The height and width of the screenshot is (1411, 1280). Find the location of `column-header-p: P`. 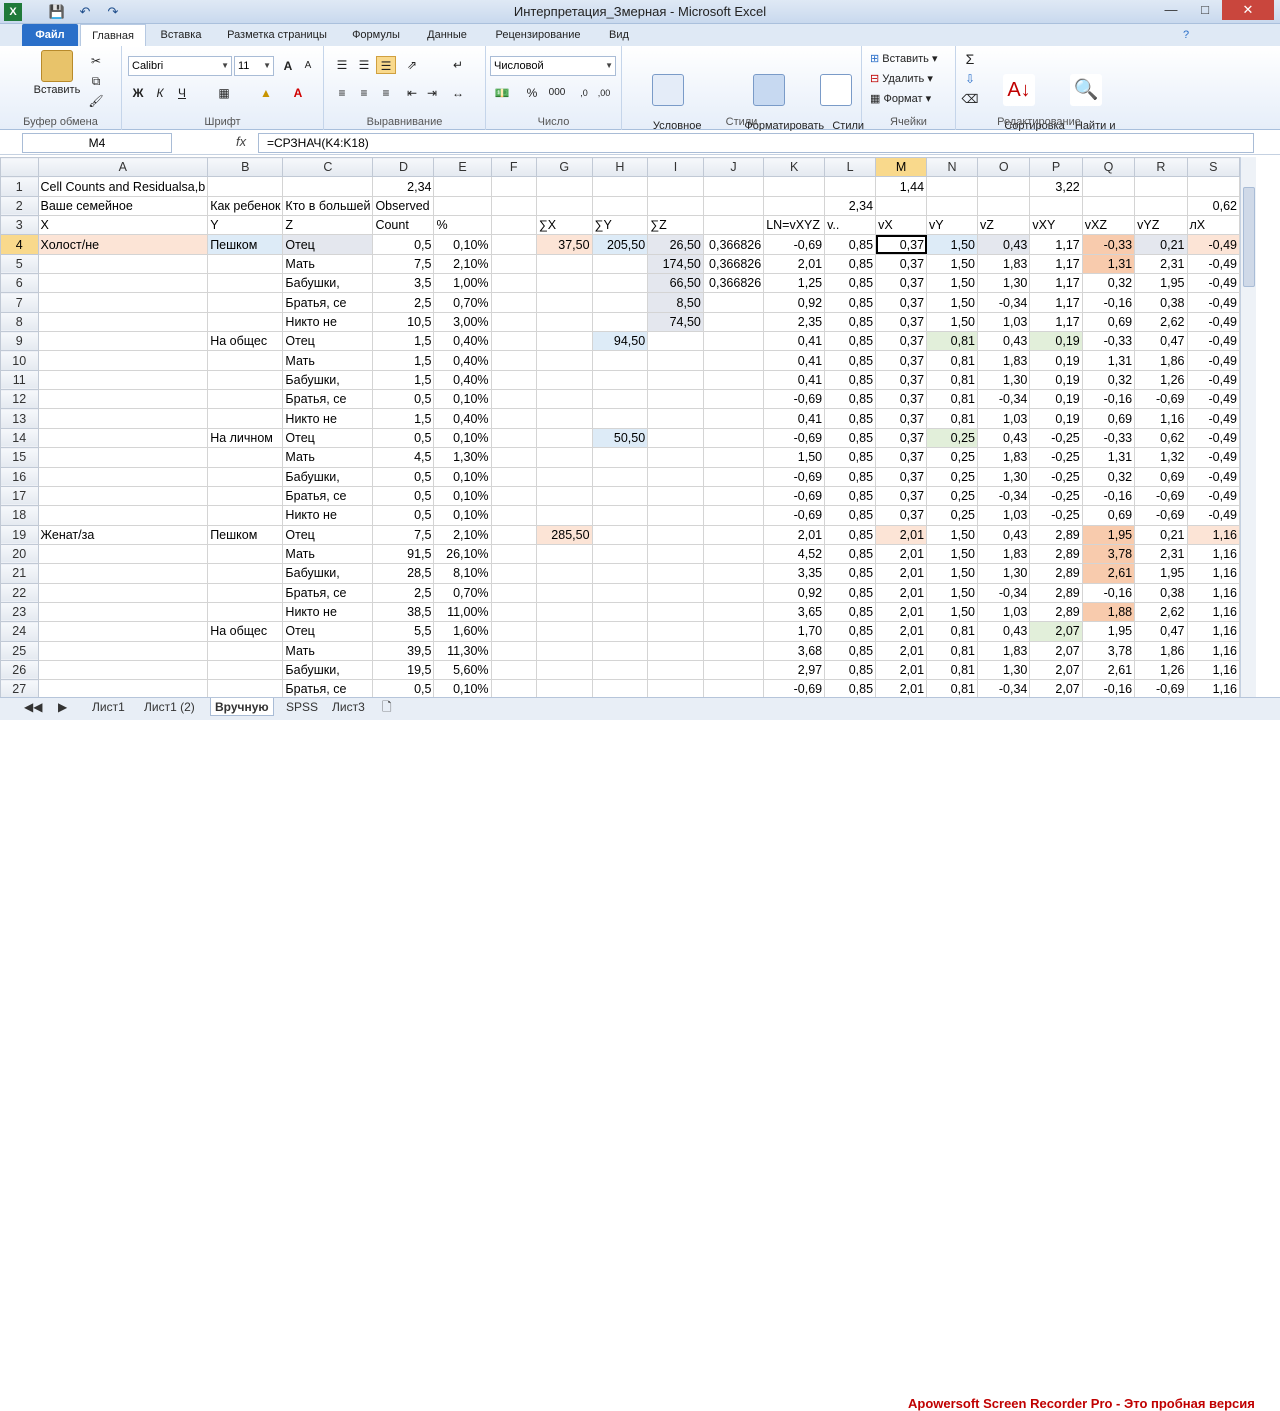

column-header-p: P is located at coordinates (1056, 167).